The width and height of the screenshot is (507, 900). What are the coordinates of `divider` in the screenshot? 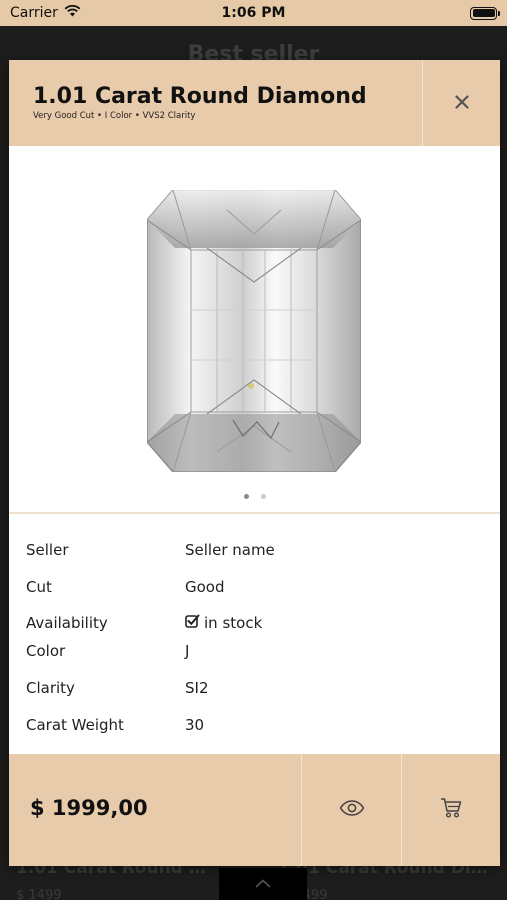 It's located at (254, 513).